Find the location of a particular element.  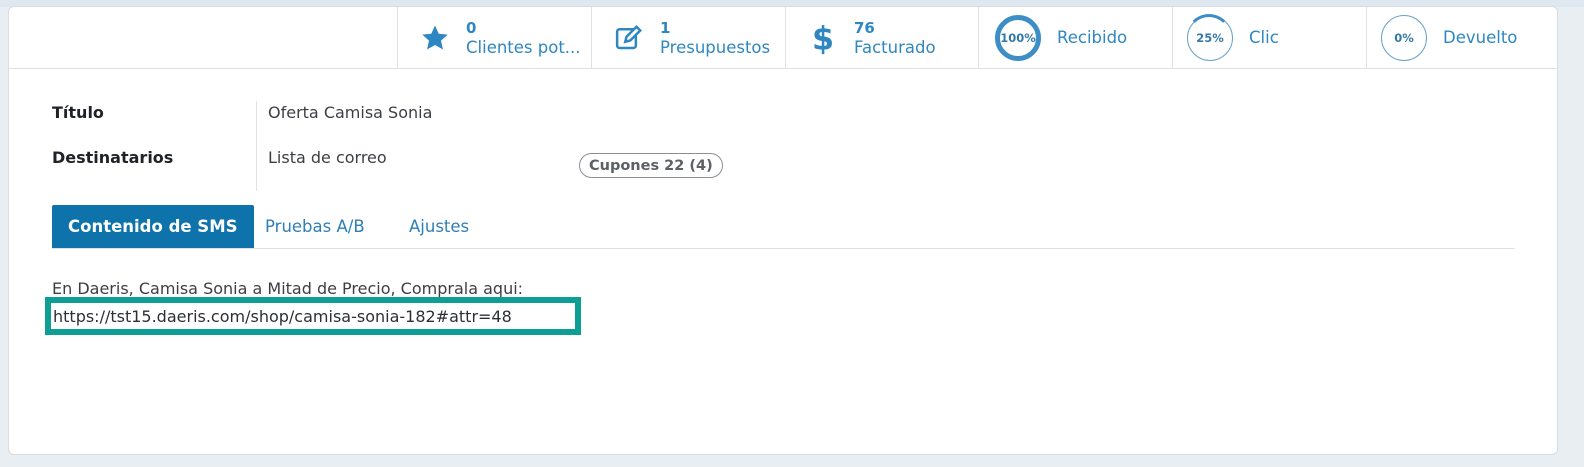

mailing-list-badge: Cupones 22 (4) is located at coordinates (651, 165).